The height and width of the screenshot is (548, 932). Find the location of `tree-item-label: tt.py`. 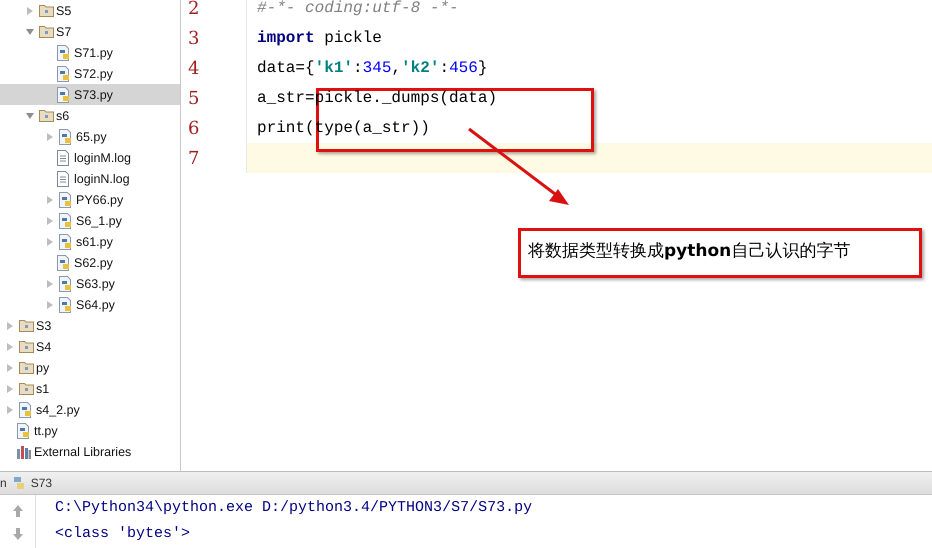

tree-item-label: tt.py is located at coordinates (46, 431).